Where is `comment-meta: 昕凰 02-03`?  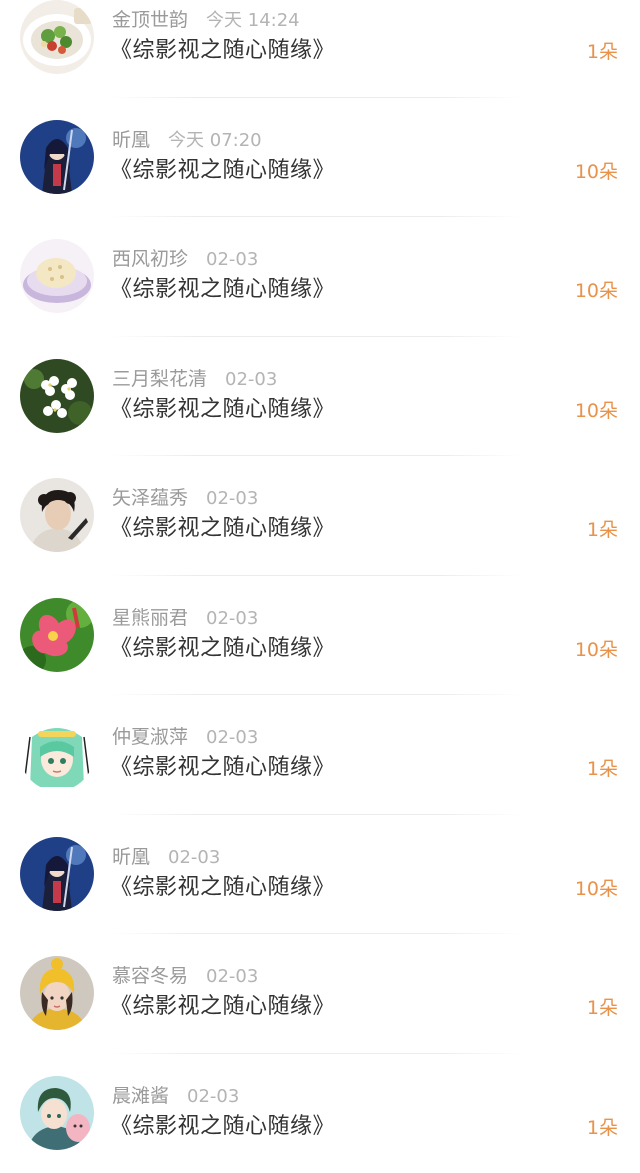 comment-meta: 昕凰 02-03 is located at coordinates (166, 857).